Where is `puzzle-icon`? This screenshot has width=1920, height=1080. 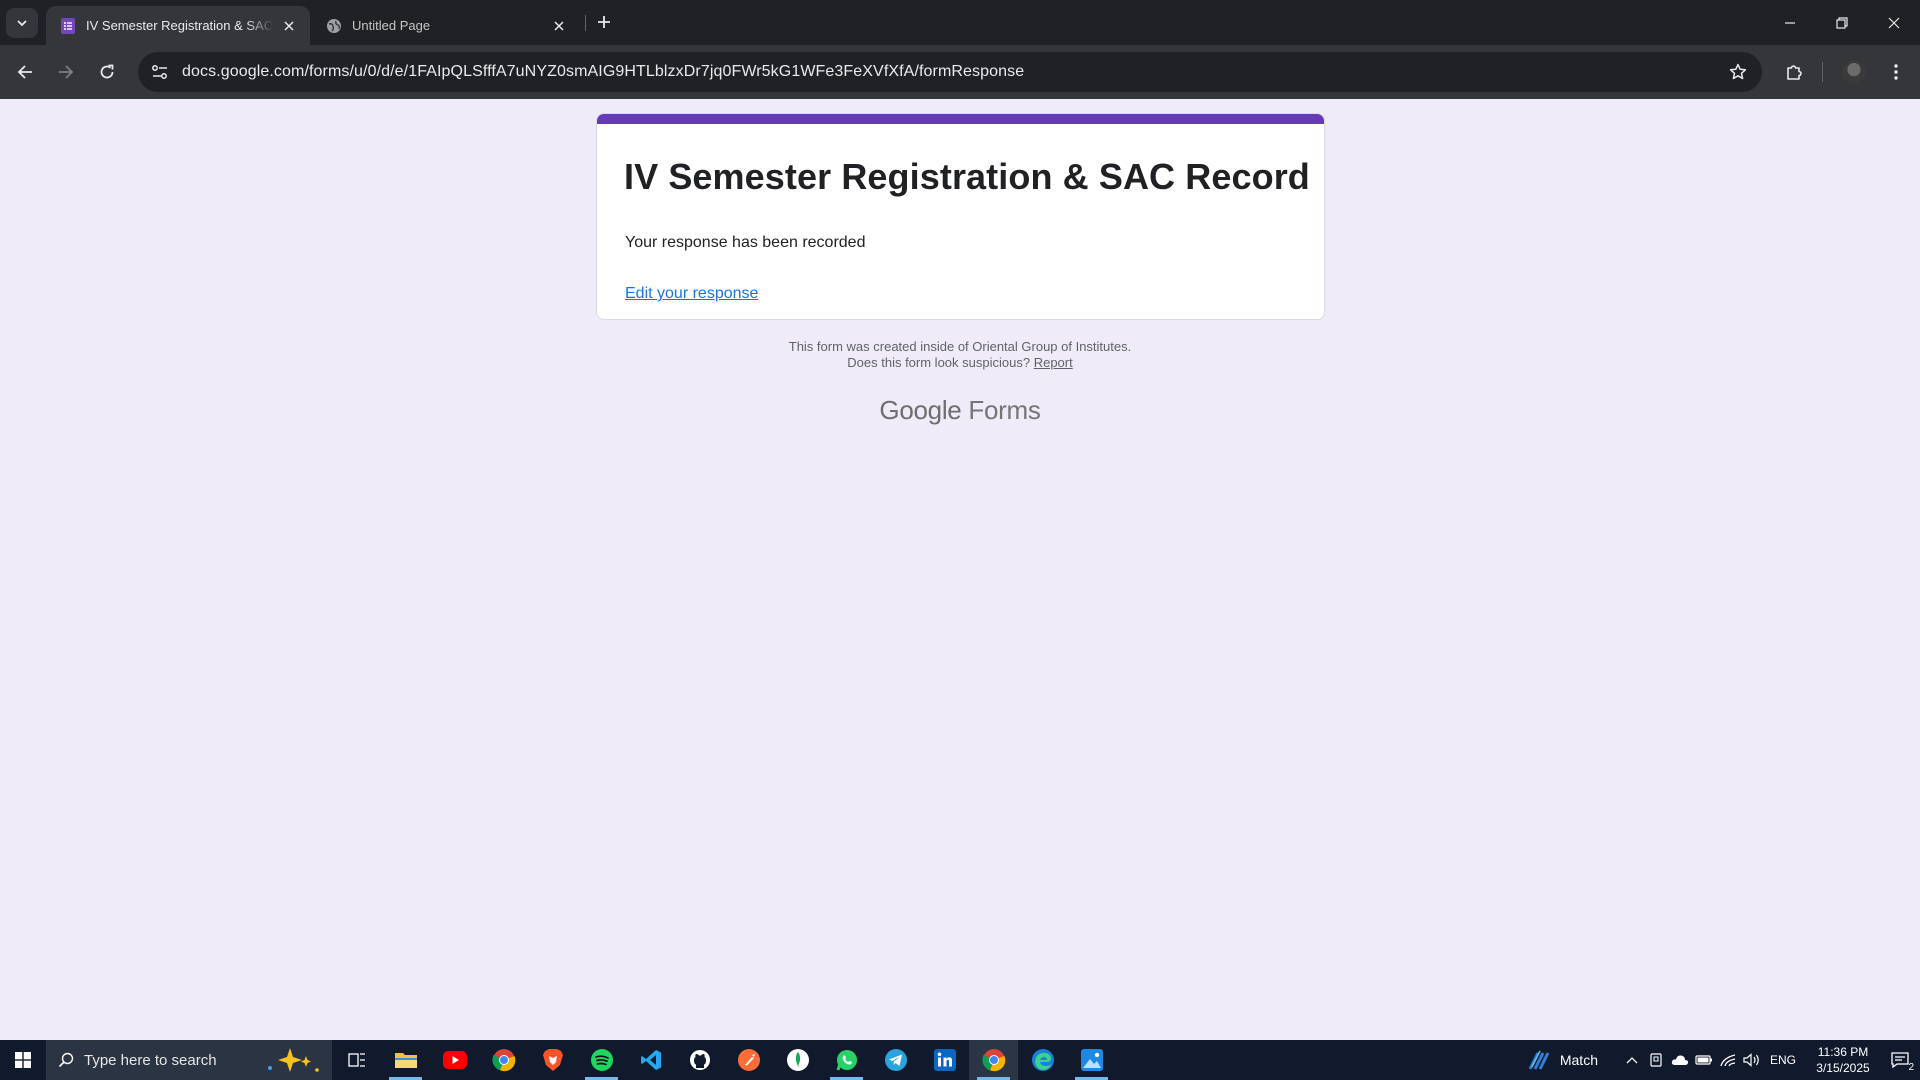
puzzle-icon is located at coordinates (1794, 72).